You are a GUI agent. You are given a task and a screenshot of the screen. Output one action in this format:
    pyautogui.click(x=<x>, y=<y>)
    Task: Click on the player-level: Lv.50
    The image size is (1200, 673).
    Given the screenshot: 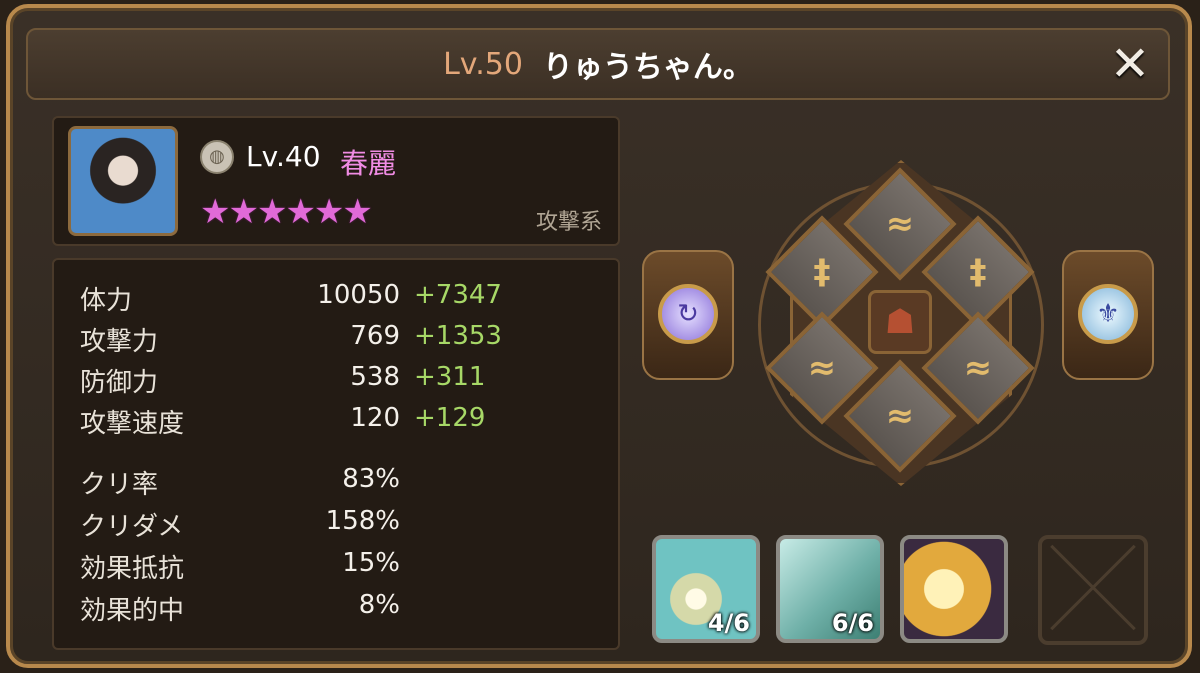 What is the action you would take?
    pyautogui.click(x=483, y=64)
    